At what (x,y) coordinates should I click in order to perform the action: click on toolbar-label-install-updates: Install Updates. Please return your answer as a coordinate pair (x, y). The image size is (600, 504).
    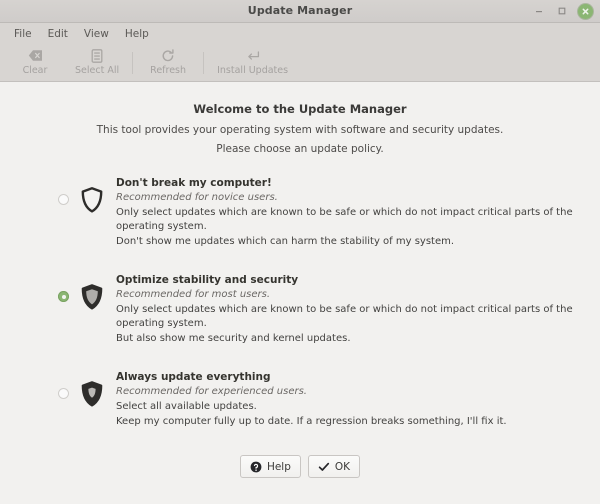
    Looking at the image, I should click on (253, 70).